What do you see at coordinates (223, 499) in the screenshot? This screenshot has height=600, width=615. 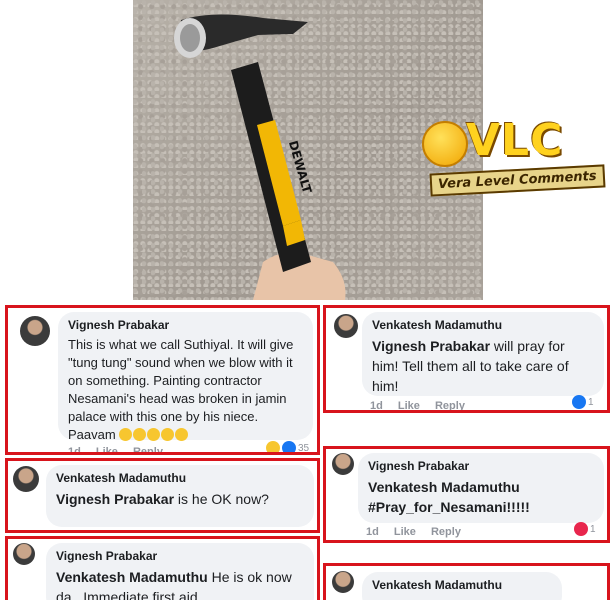 I see `comment-text: is he OK now?` at bounding box center [223, 499].